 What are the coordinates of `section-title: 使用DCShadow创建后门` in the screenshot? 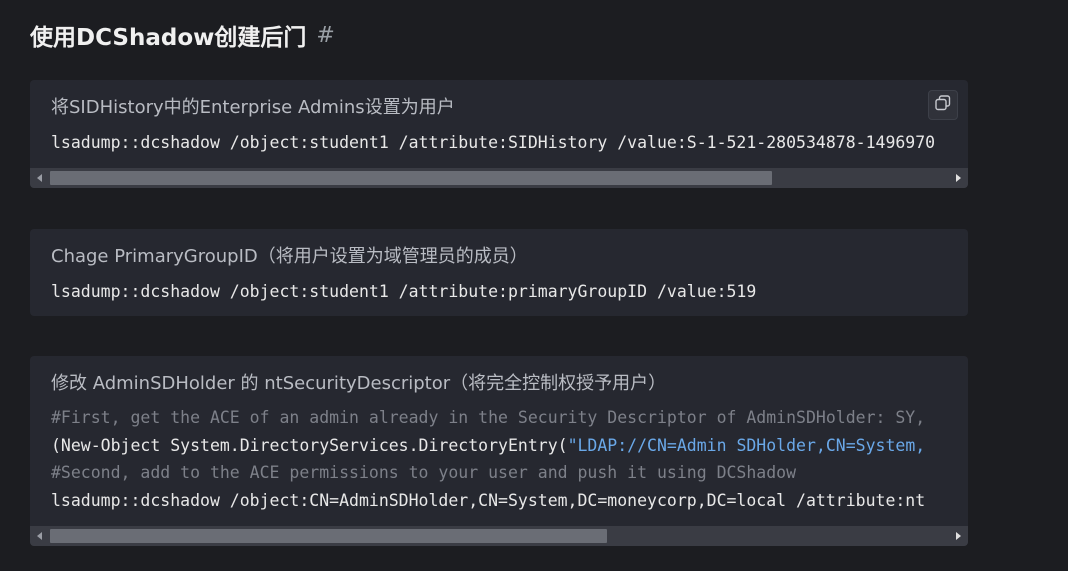 It's located at (168, 38).